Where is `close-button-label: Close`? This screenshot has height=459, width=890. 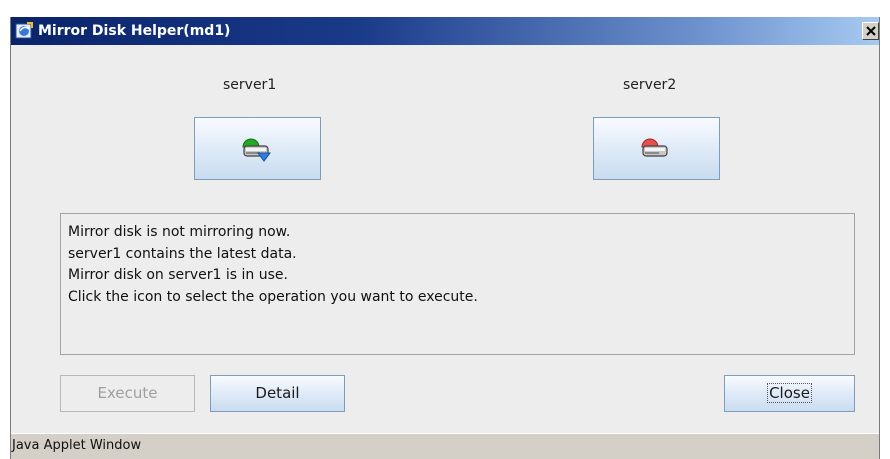
close-button-label: Close is located at coordinates (789, 393).